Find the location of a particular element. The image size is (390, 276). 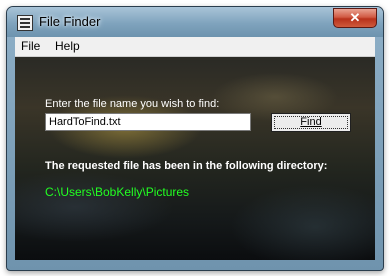

menu-file: File is located at coordinates (30, 46).